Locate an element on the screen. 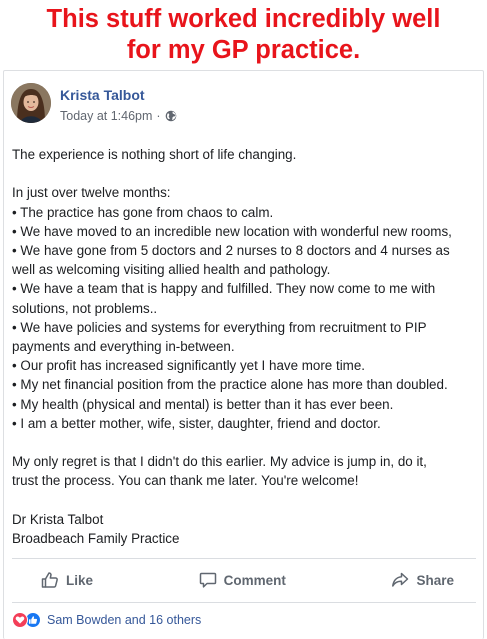 The height and width of the screenshot is (639, 487). avatar-photo is located at coordinates (31, 103).